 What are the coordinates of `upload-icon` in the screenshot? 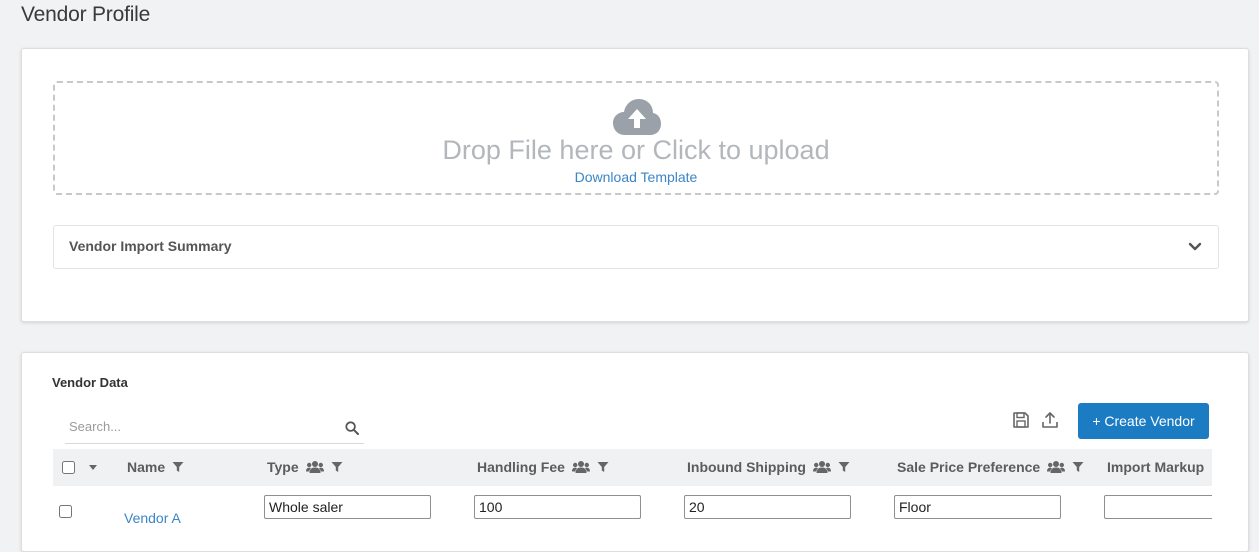 It's located at (1050, 420).